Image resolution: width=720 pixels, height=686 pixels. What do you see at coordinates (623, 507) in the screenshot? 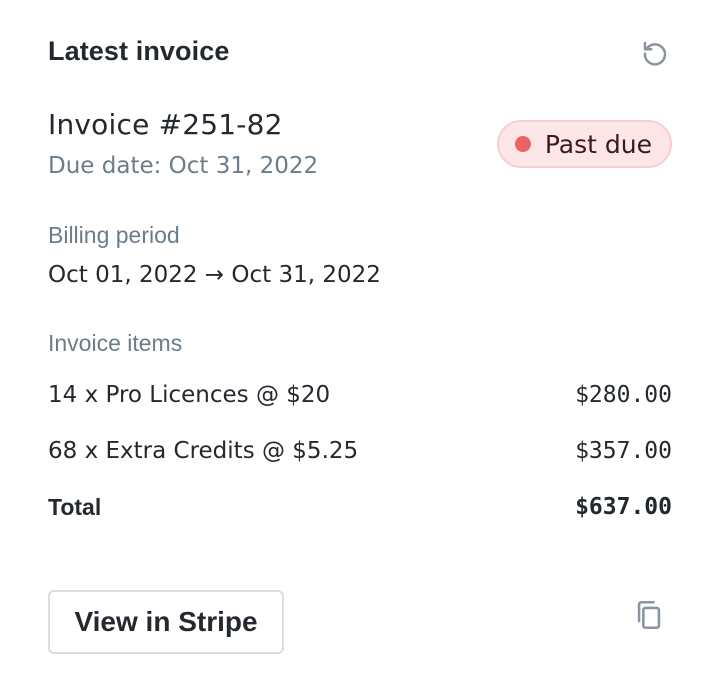
I see `total-amount: $637.00` at bounding box center [623, 507].